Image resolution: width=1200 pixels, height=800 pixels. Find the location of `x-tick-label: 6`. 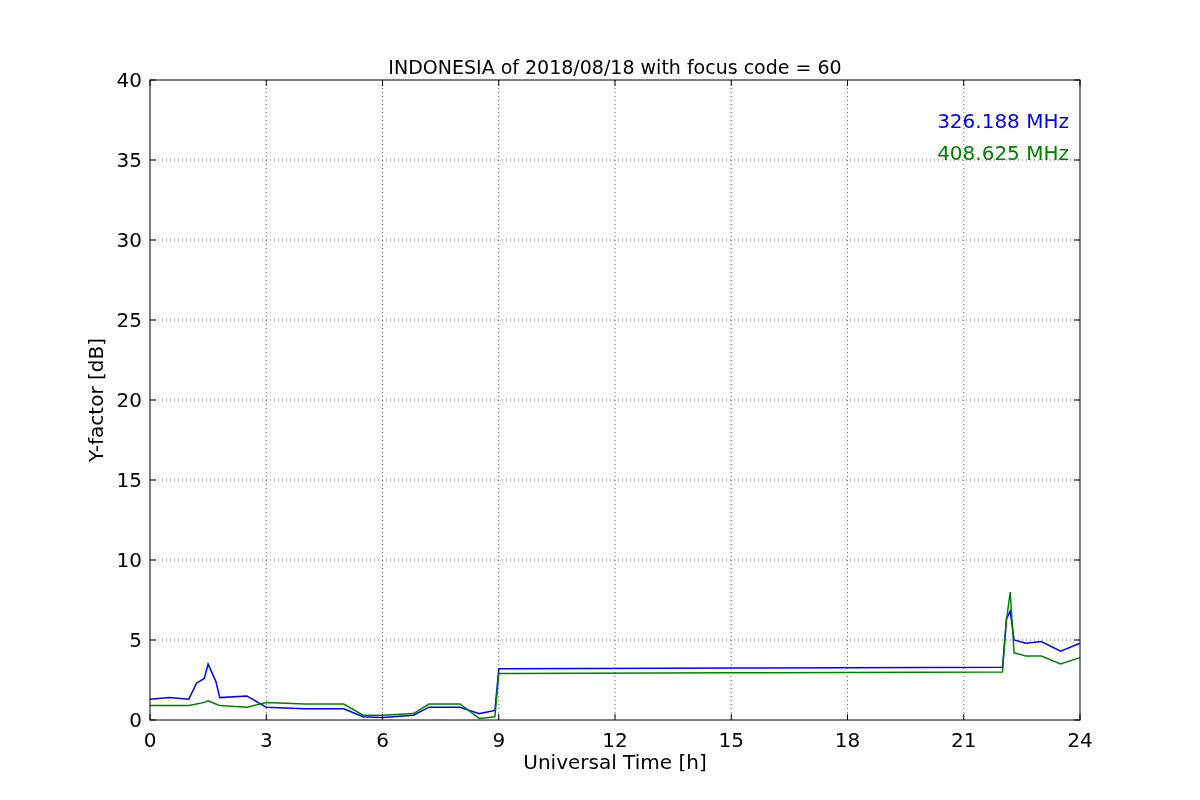

x-tick-label: 6 is located at coordinates (382, 740).